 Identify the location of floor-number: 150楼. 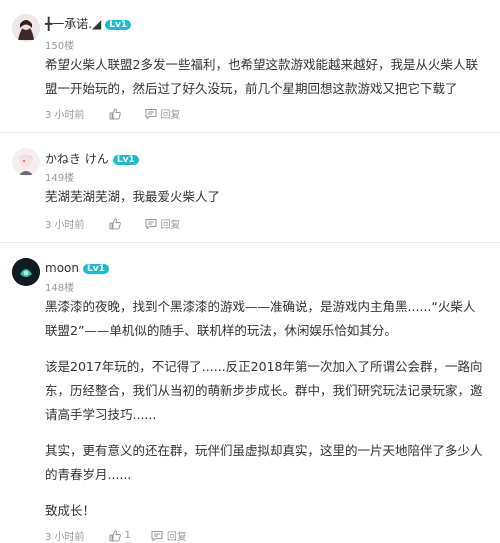
(60, 46).